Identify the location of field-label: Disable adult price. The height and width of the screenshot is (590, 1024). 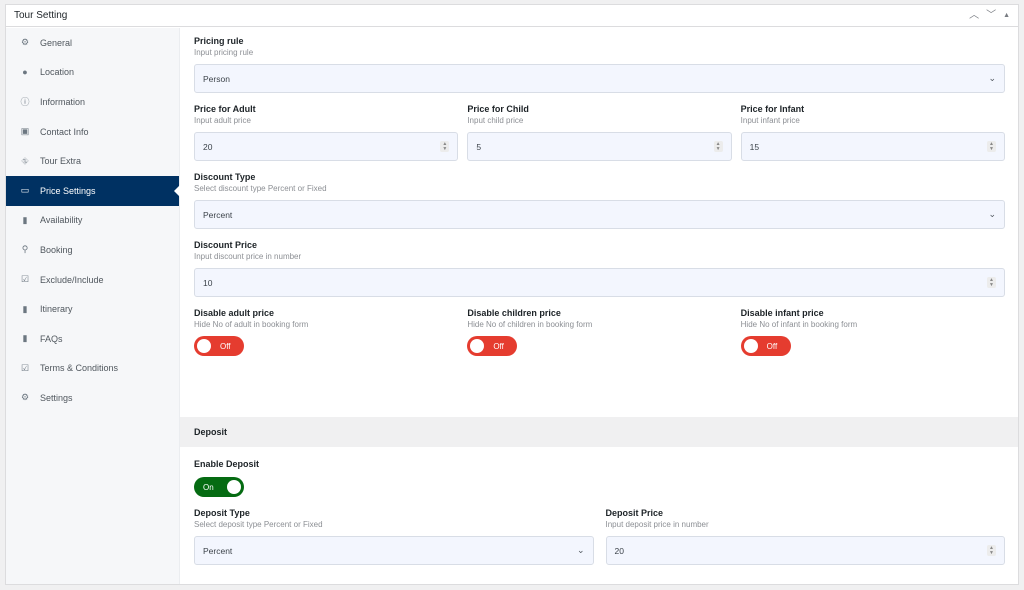
(234, 313).